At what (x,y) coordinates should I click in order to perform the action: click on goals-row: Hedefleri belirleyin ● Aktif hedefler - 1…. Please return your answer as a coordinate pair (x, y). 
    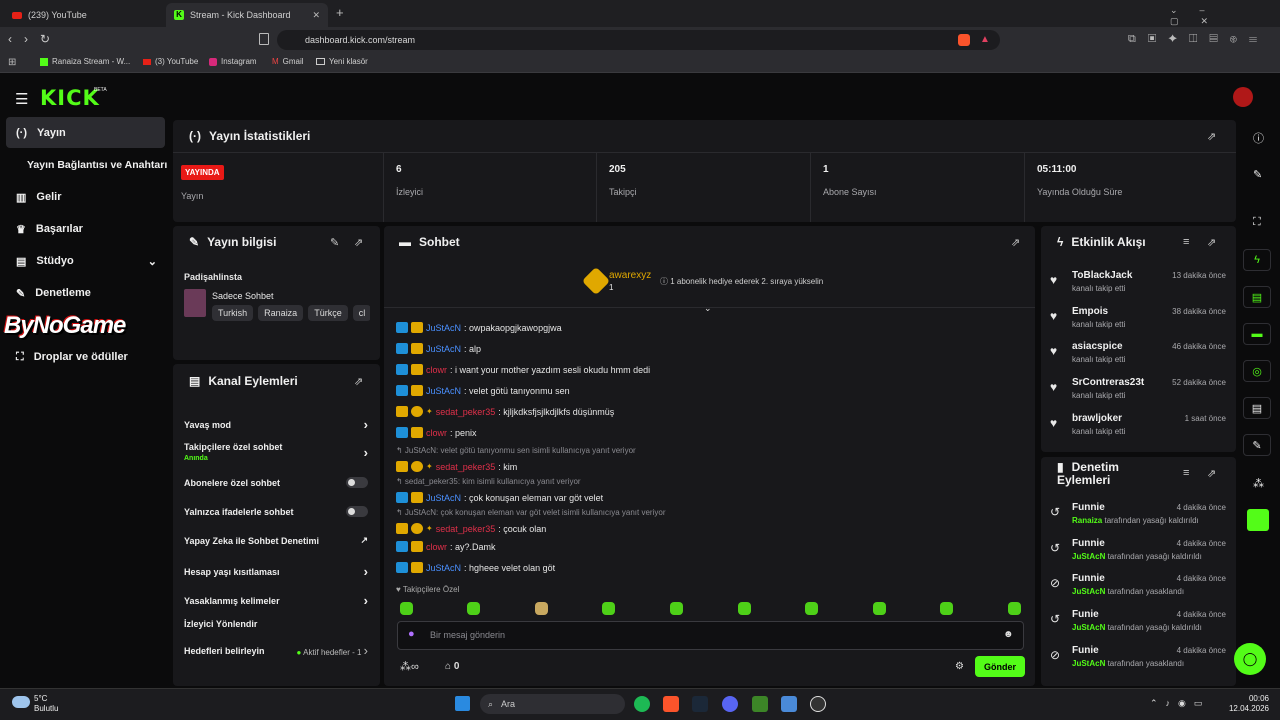
    Looking at the image, I should click on (276, 650).